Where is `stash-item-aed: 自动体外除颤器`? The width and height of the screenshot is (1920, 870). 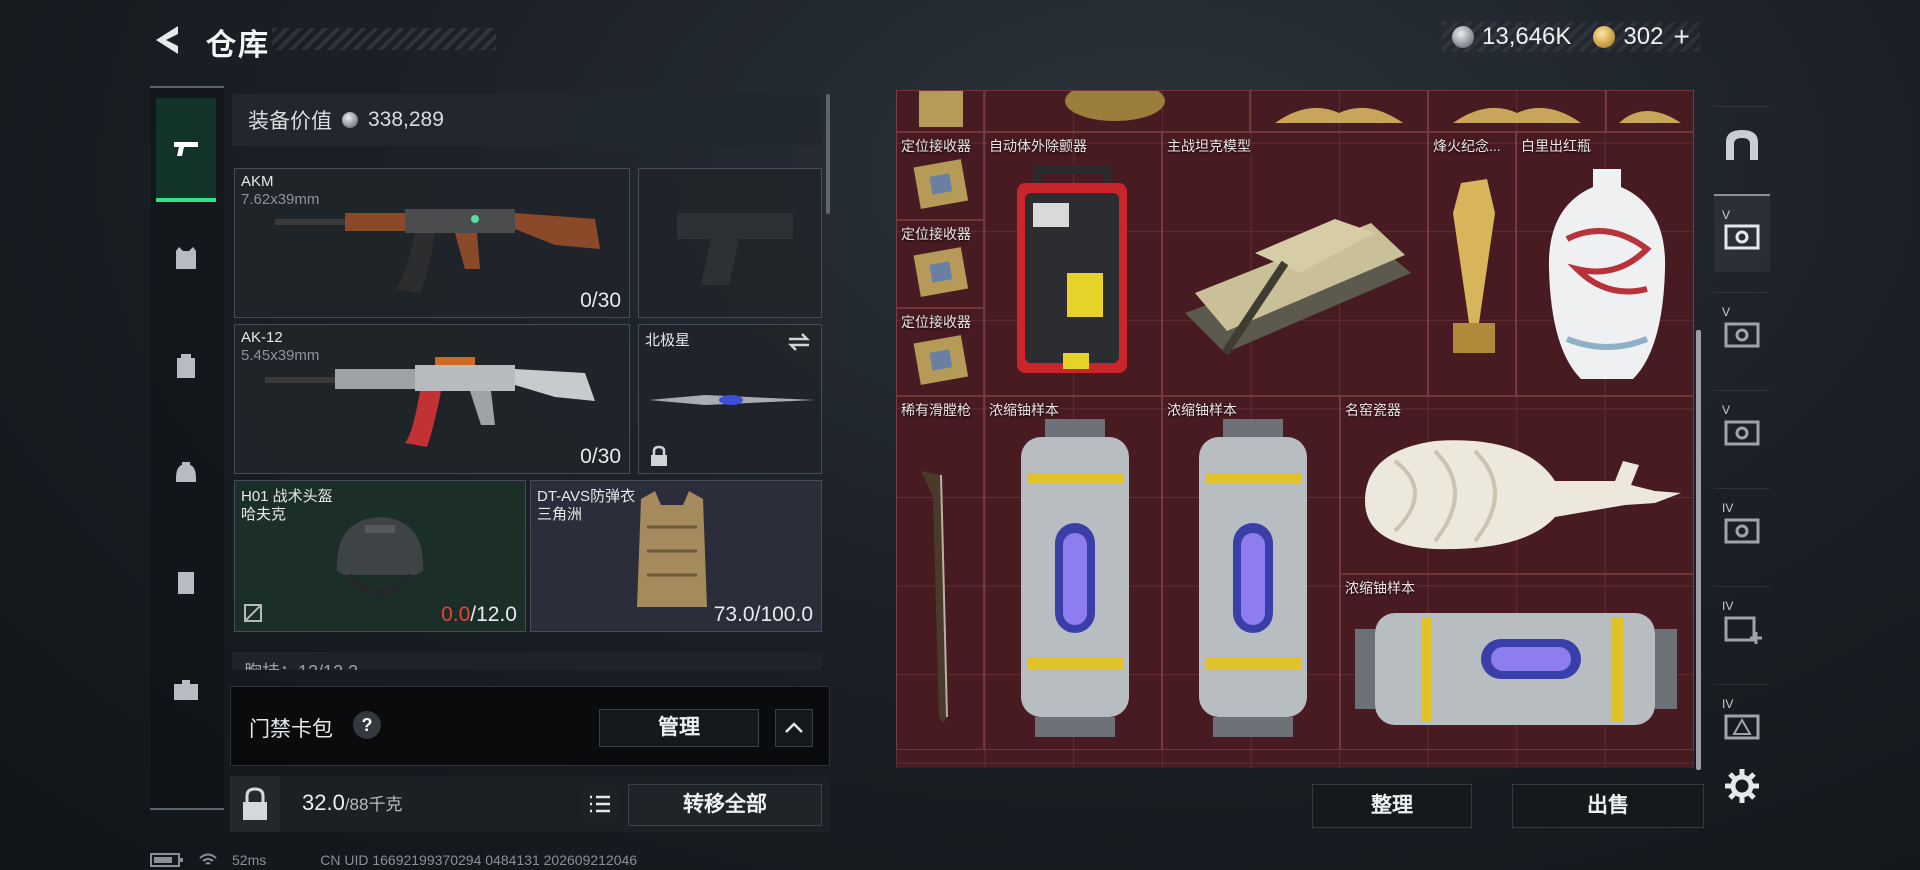 stash-item-aed: 自动体外除颤器 is located at coordinates (1073, 264).